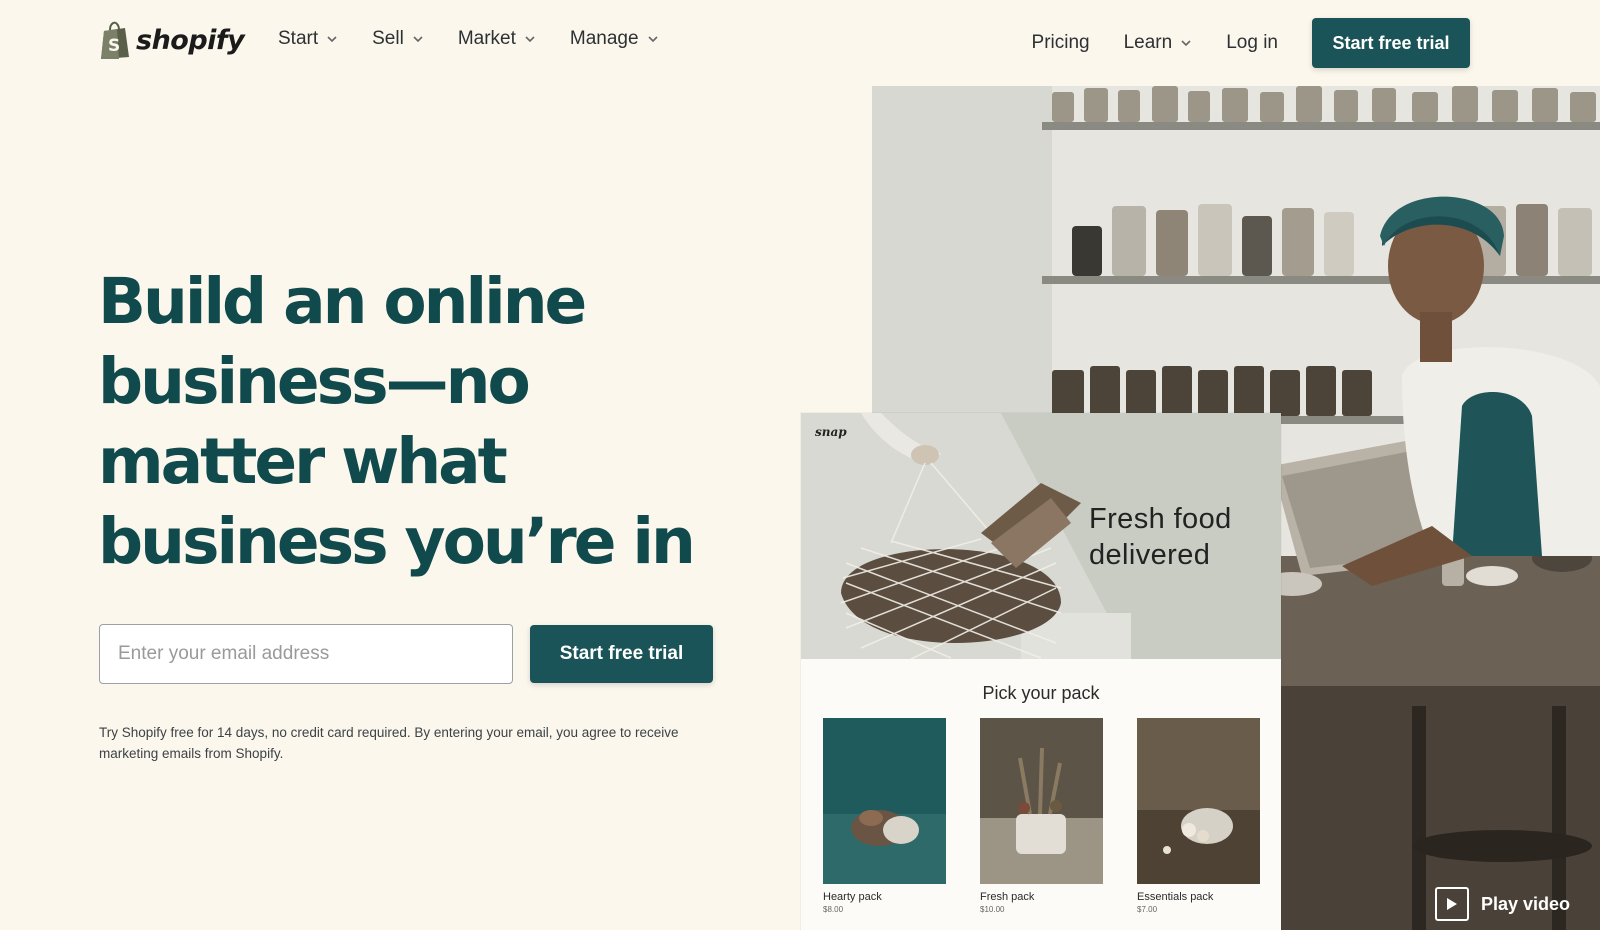  Describe the element at coordinates (1391, 43) in the screenshot. I see `nav-start-free-trial-button: Start free trial` at that location.